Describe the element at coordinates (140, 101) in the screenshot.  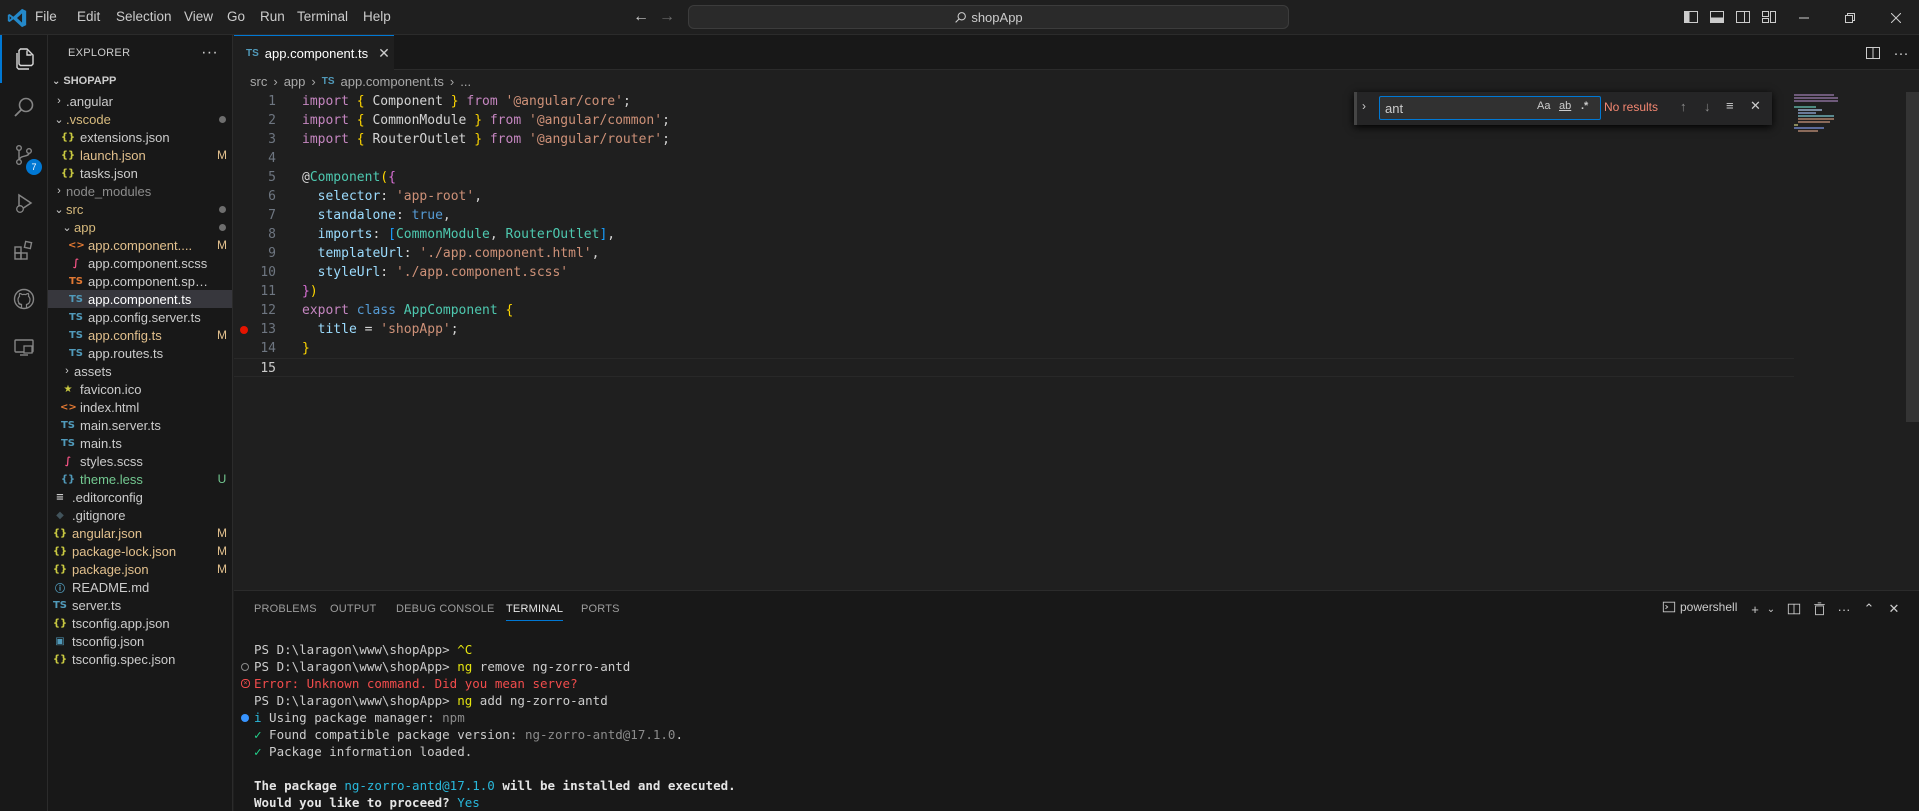
I see `tree-item: › .angular` at that location.